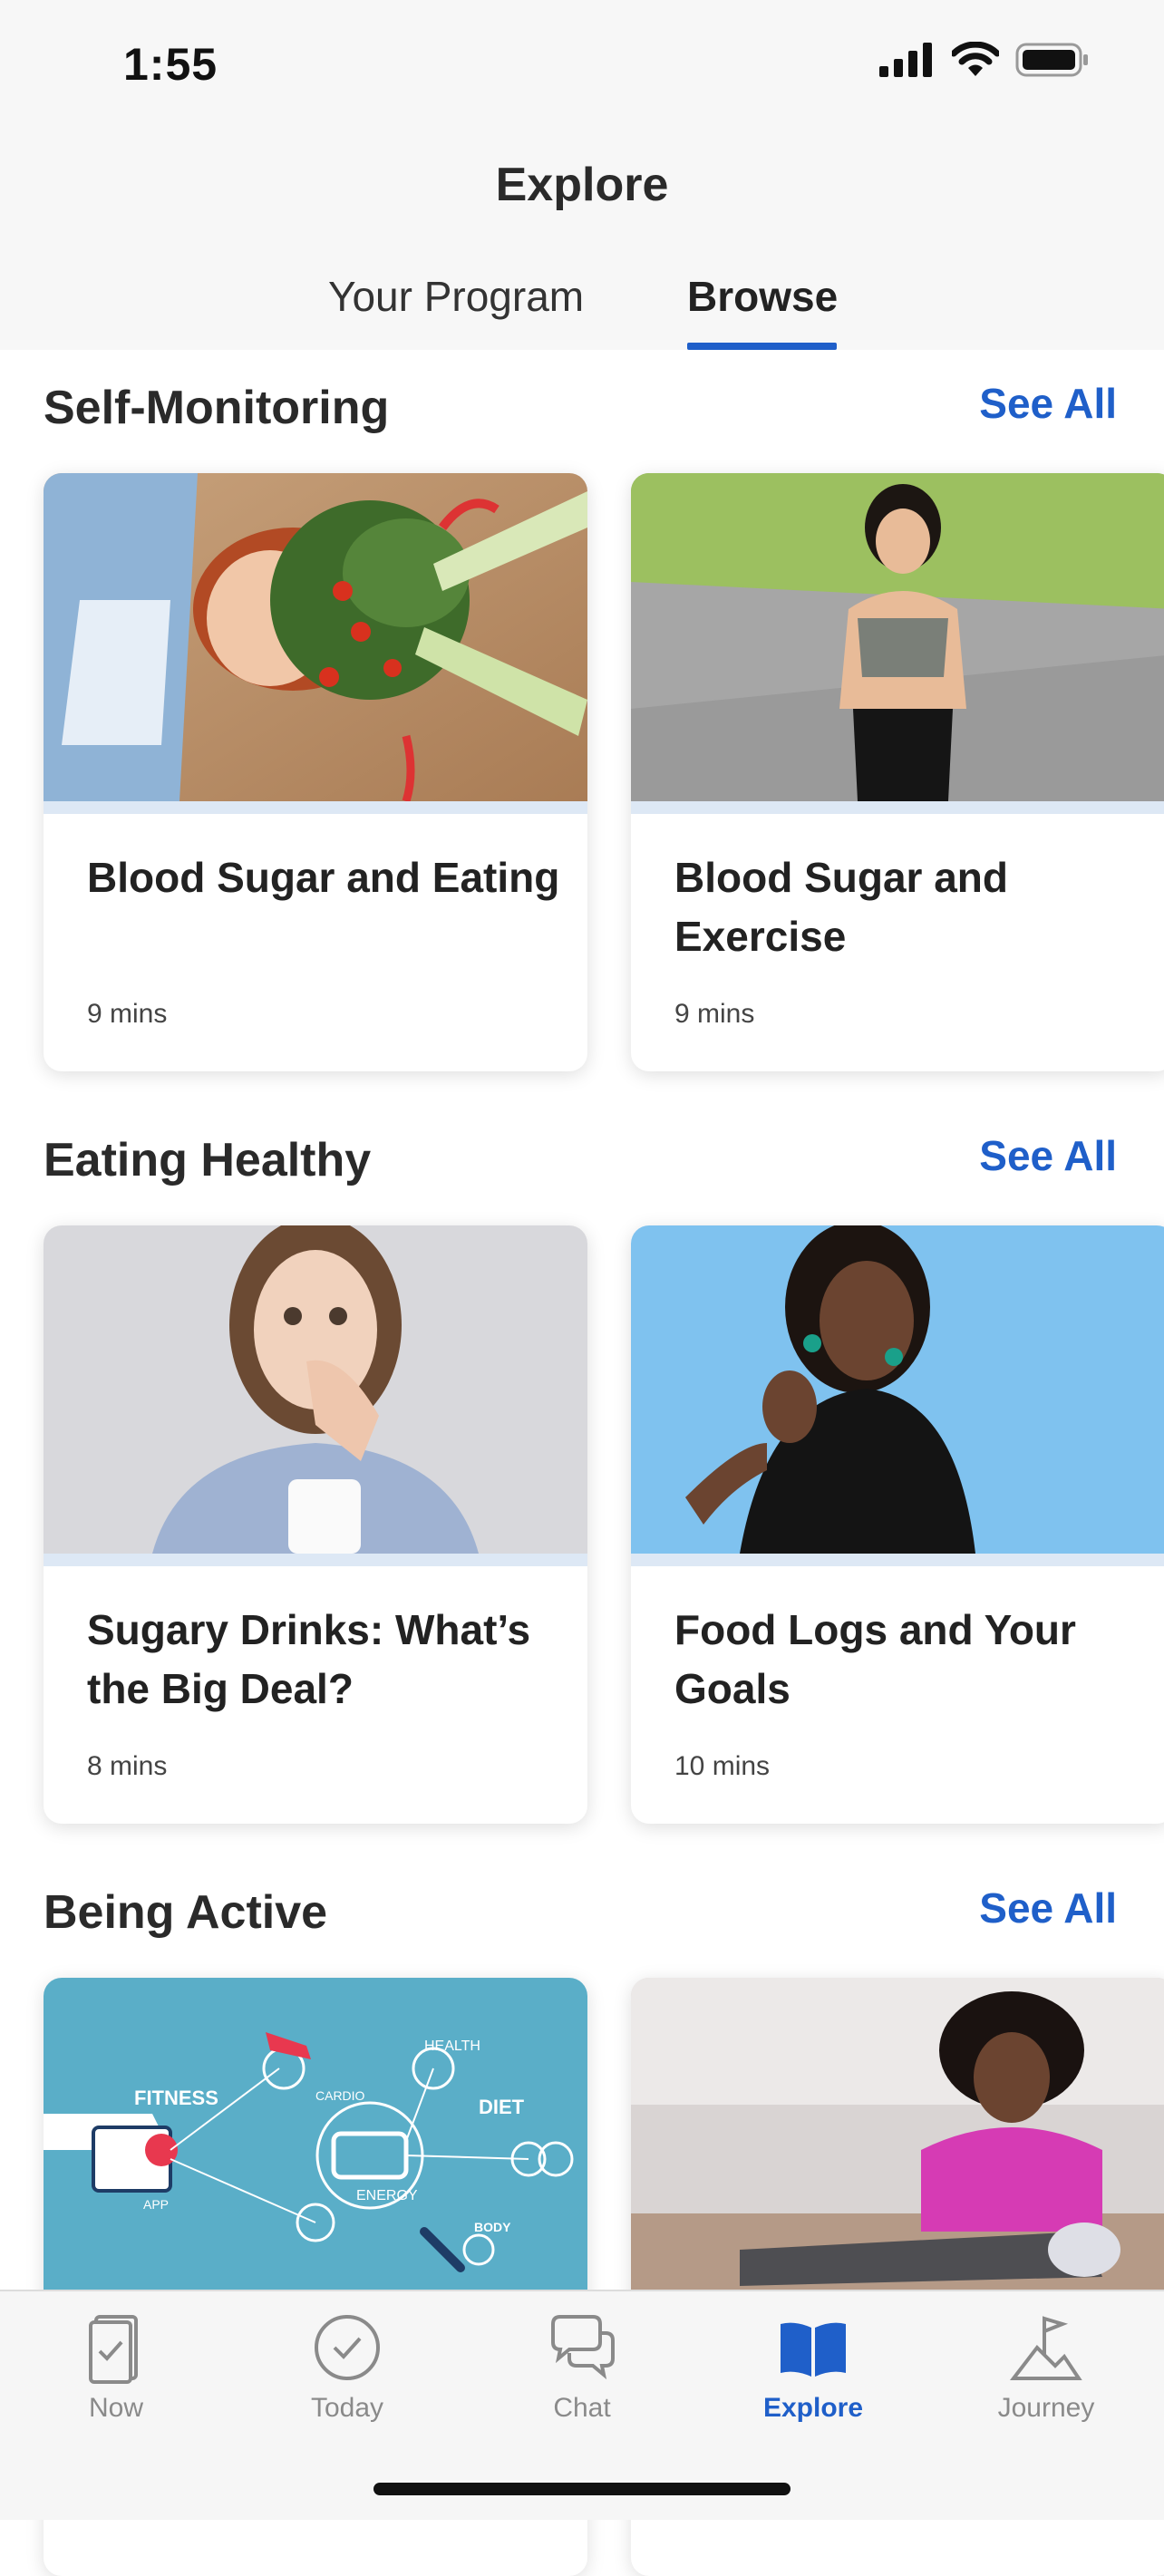  I want to click on flag-mountain-icon, so click(1046, 2348).